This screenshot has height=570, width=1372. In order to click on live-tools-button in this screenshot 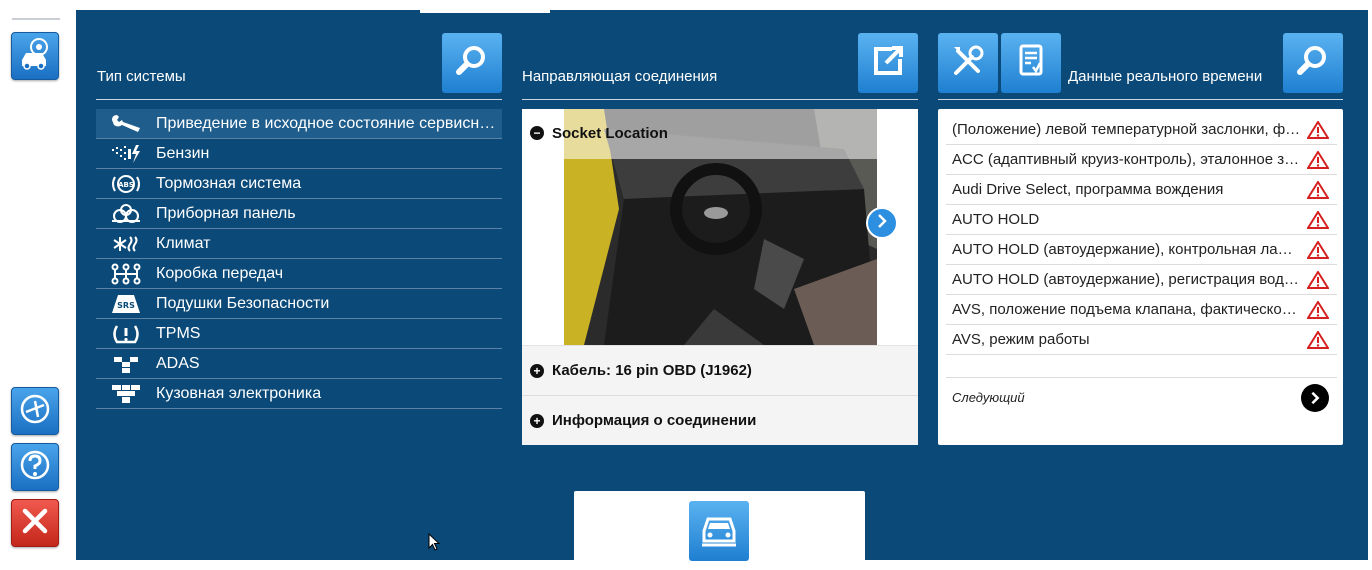, I will do `click(968, 63)`.